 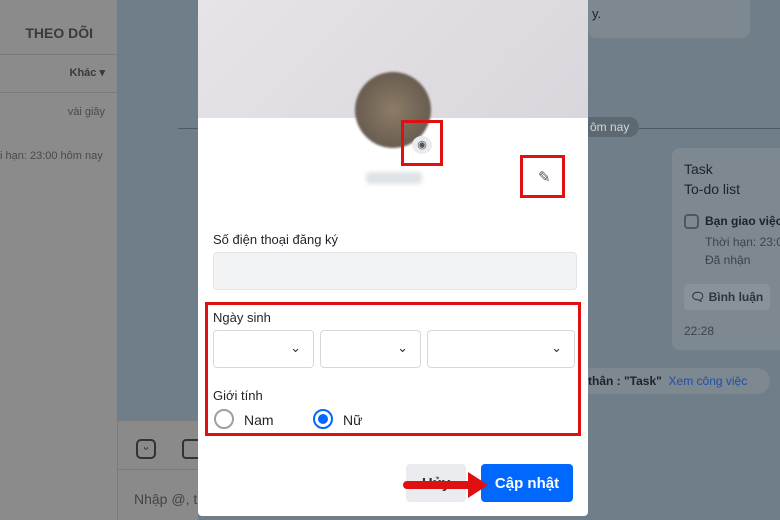 What do you see at coordinates (698, 169) in the screenshot?
I see `task-title: Task` at bounding box center [698, 169].